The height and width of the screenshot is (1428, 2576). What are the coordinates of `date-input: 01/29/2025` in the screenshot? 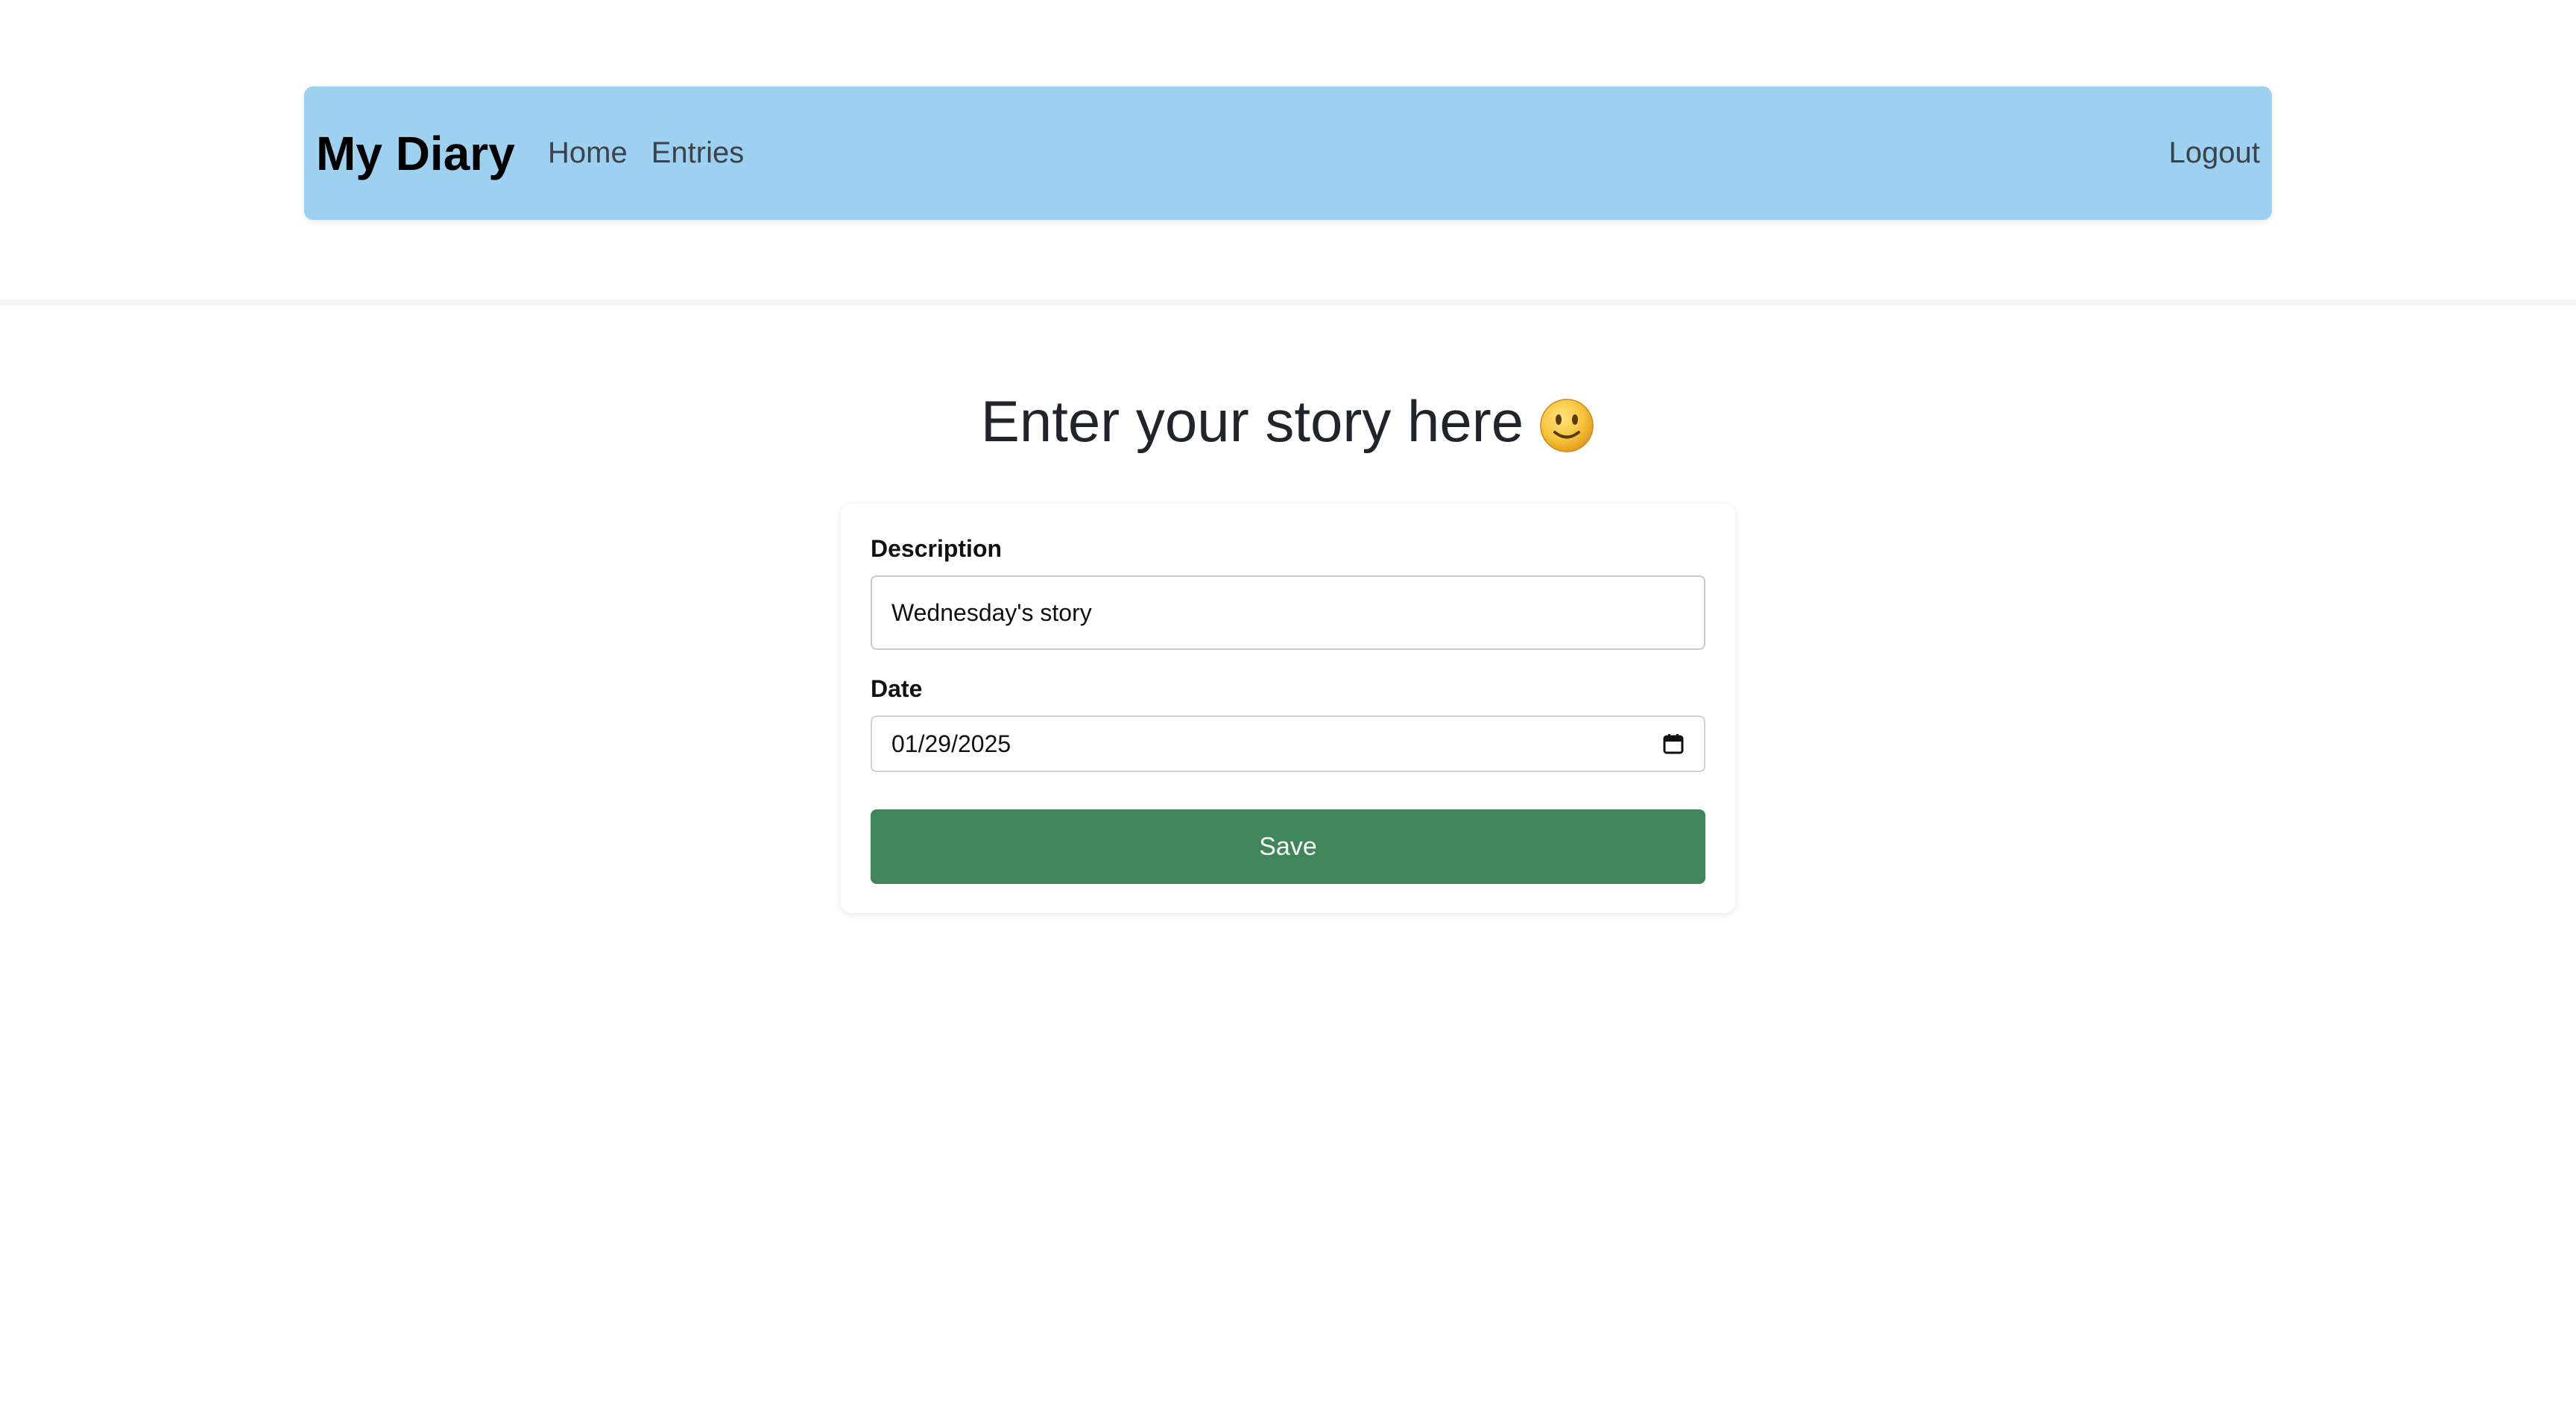 It's located at (1288, 743).